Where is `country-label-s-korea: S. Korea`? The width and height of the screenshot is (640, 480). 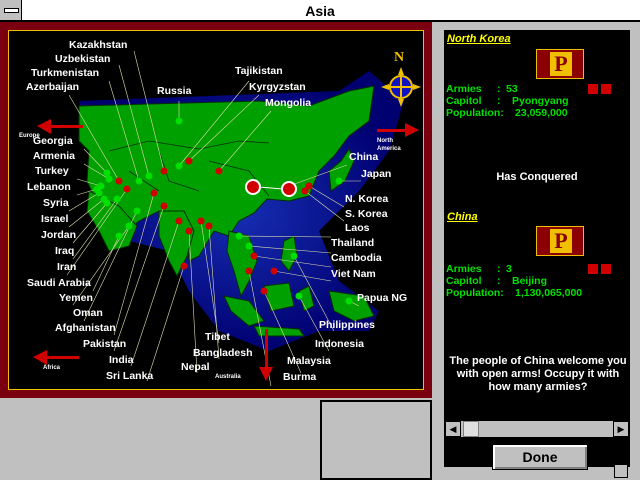 country-label-s-korea: S. Korea is located at coordinates (366, 214).